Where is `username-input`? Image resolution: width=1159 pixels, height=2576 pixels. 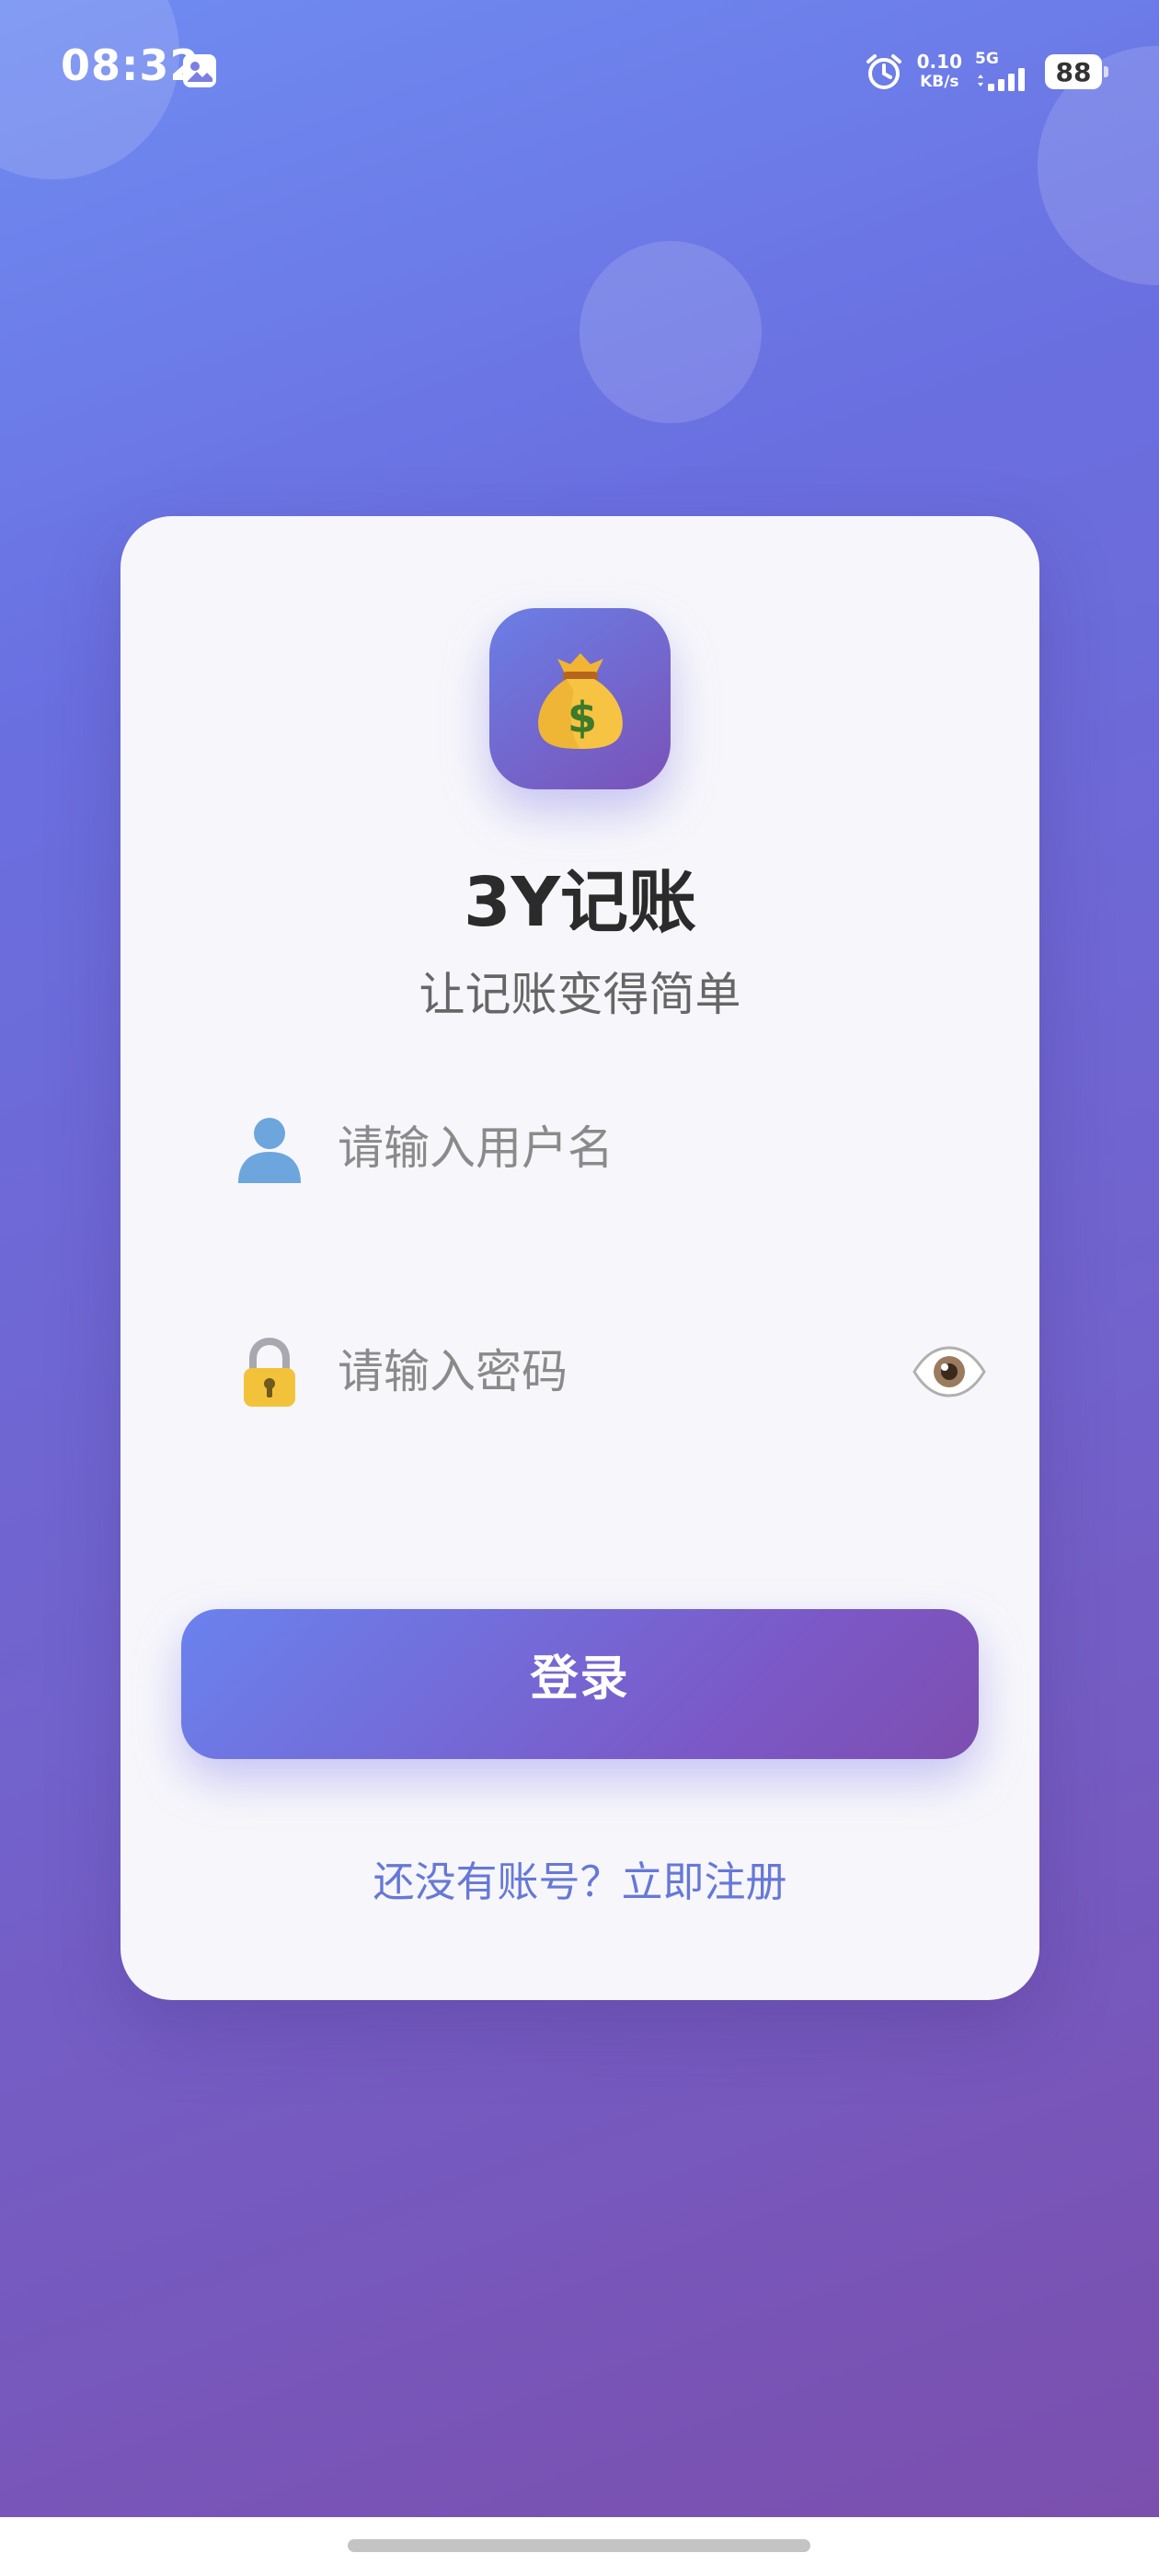
username-input is located at coordinates (658, 1148).